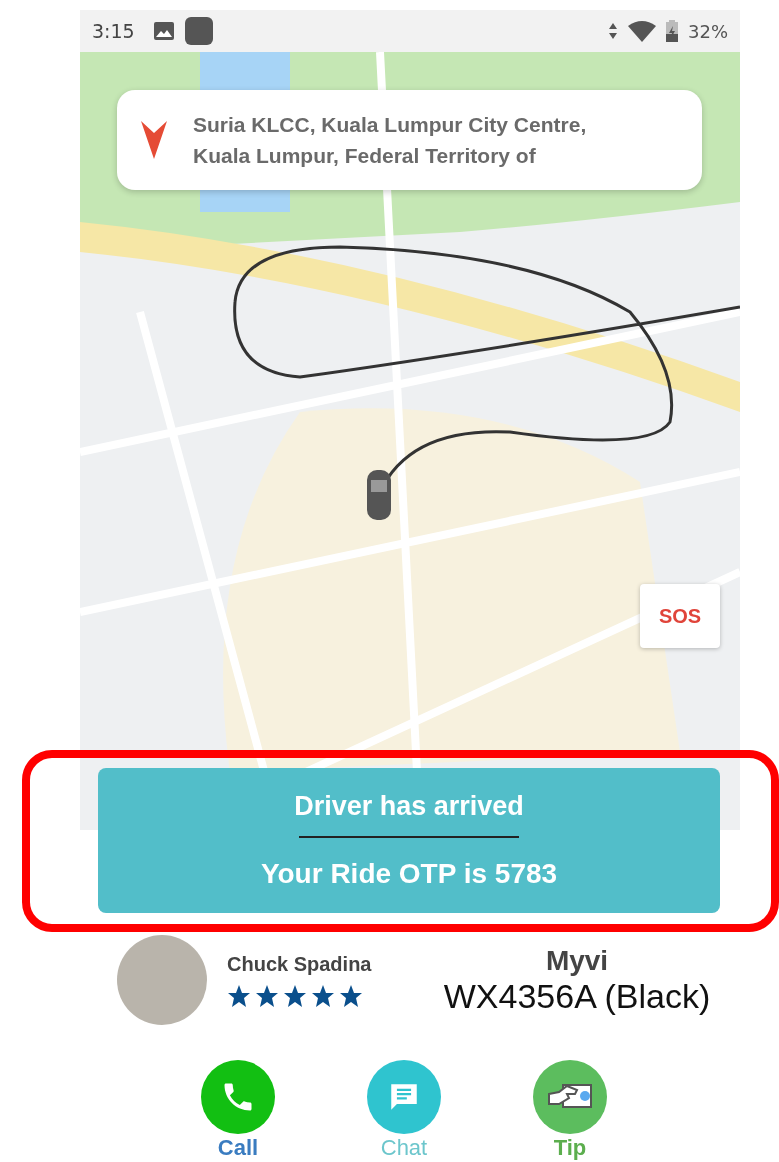 This screenshot has height=1162, width=779. What do you see at coordinates (708, 31) in the screenshot?
I see `battery-percentage: 32%` at bounding box center [708, 31].